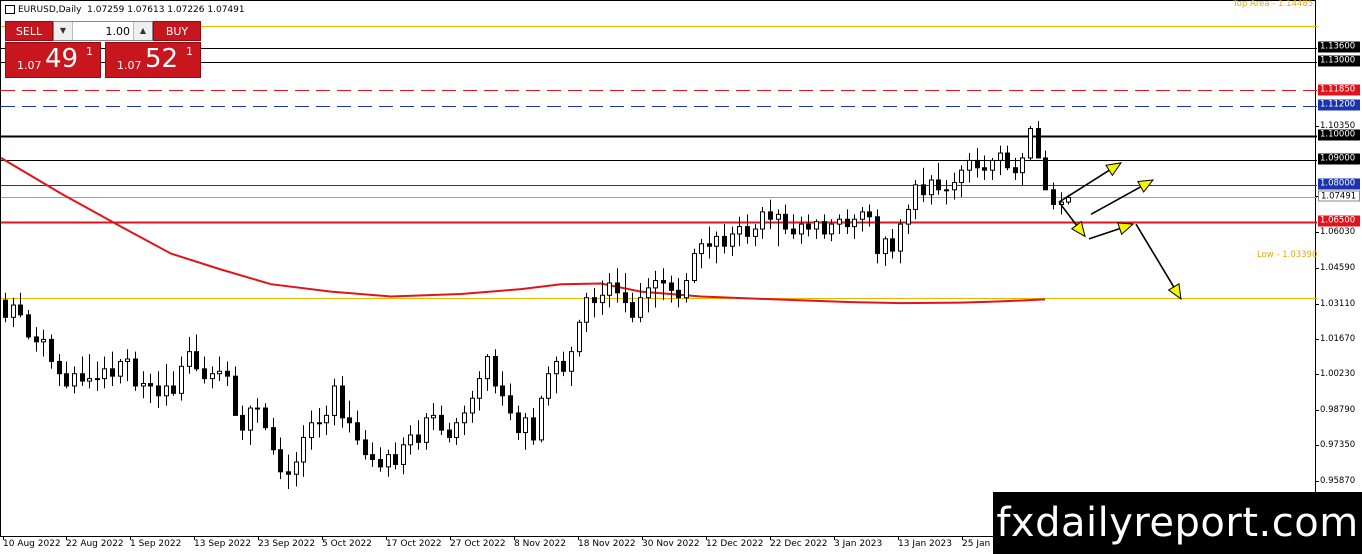 This screenshot has width=1362, height=554. What do you see at coordinates (153, 60) in the screenshot?
I see `buy-price-box: 1.07 52 1` at bounding box center [153, 60].